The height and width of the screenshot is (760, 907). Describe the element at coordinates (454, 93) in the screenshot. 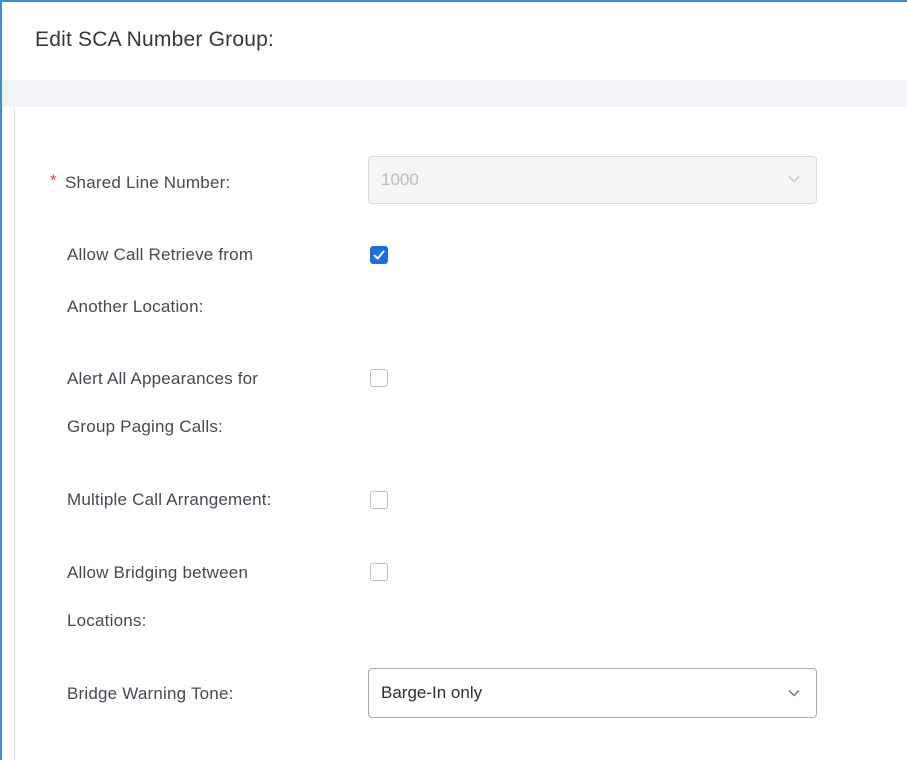

I see `header-divider` at that location.